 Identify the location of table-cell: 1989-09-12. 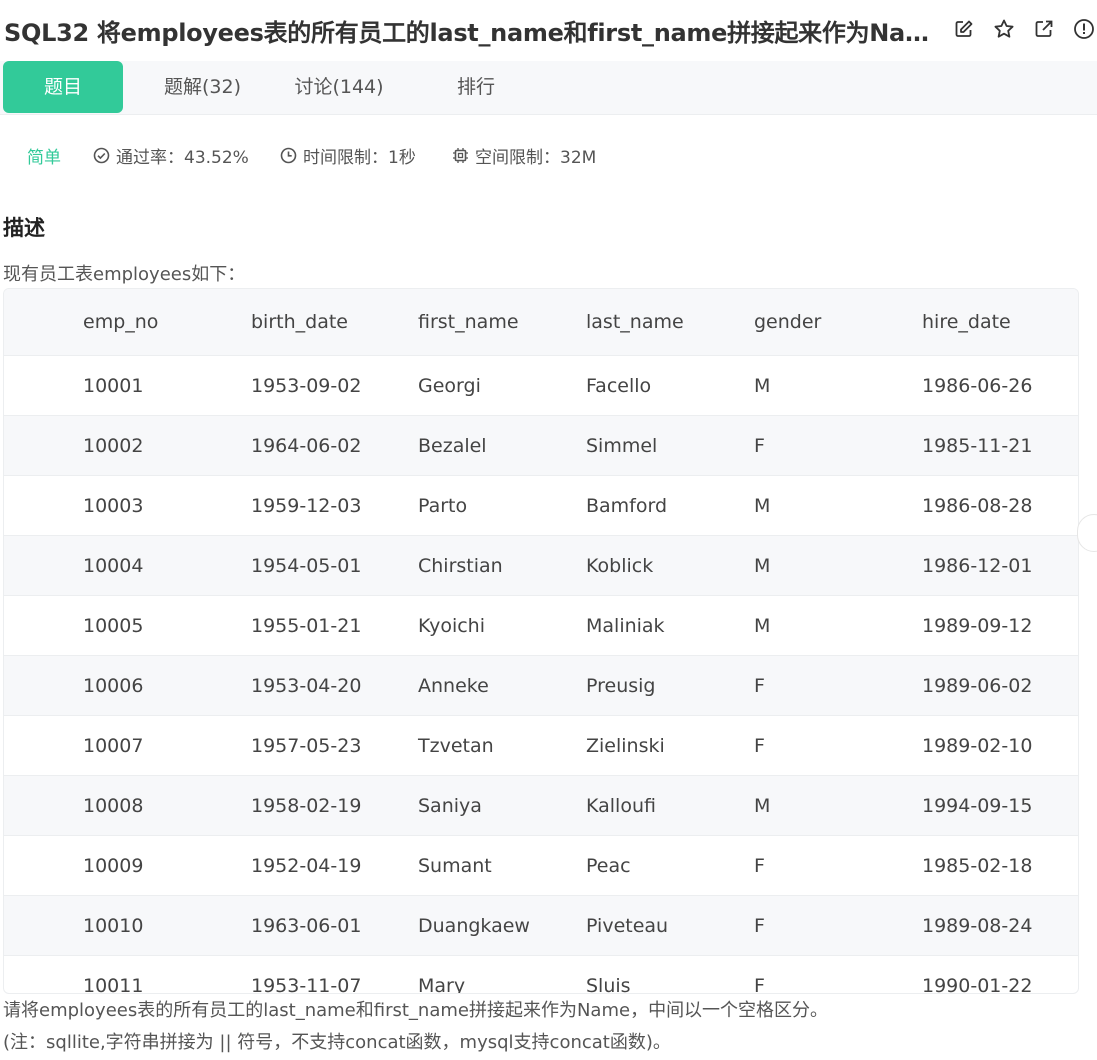
(999, 625).